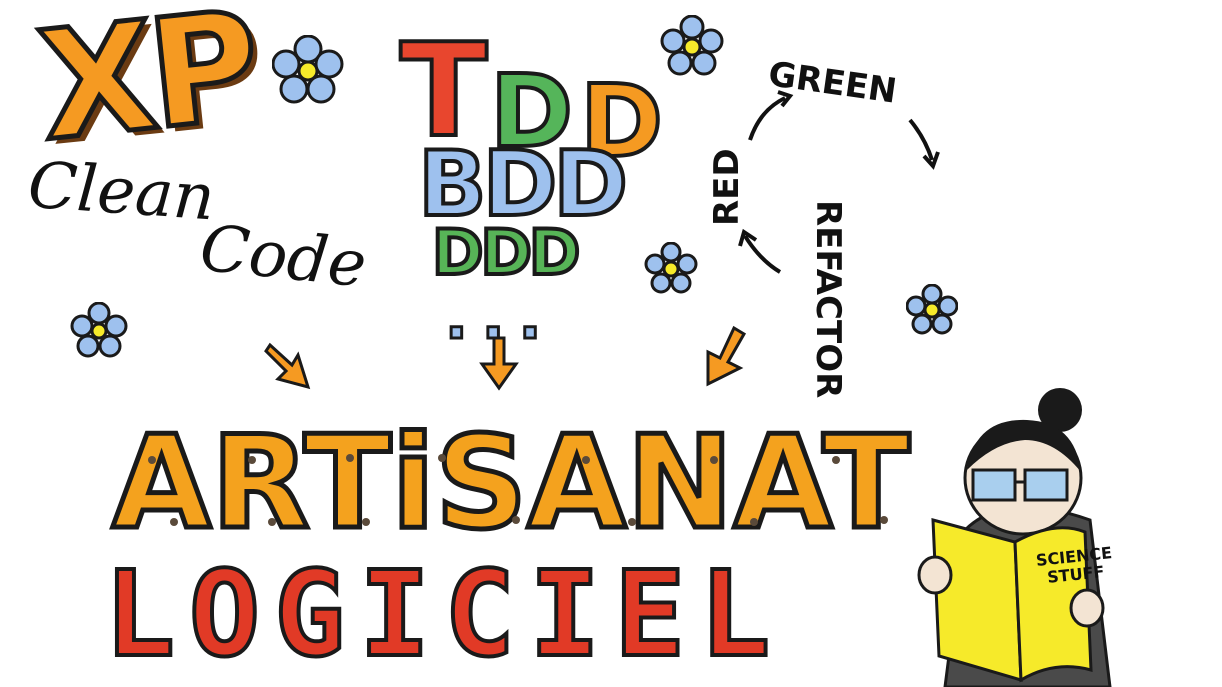 The image size is (1222, 687). Describe the element at coordinates (506, 252) in the screenshot. I see `ddd-text: DDD` at that location.